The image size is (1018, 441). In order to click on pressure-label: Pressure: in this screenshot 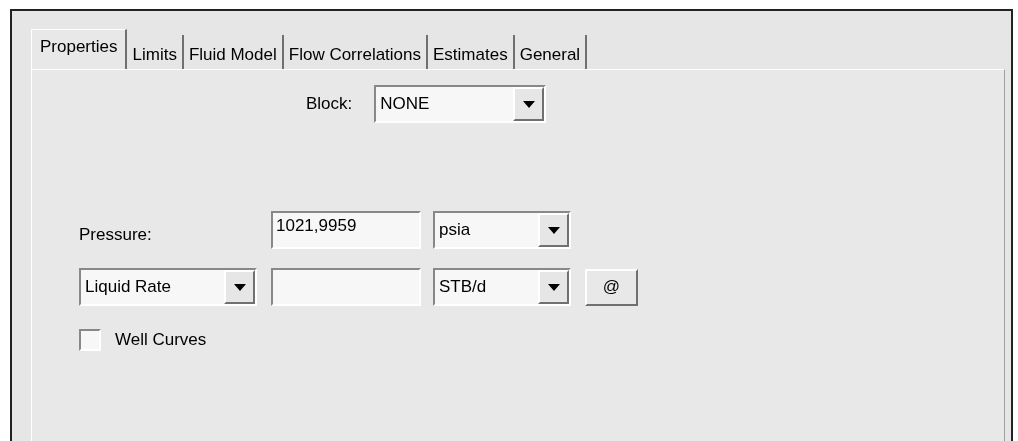, I will do `click(116, 235)`.